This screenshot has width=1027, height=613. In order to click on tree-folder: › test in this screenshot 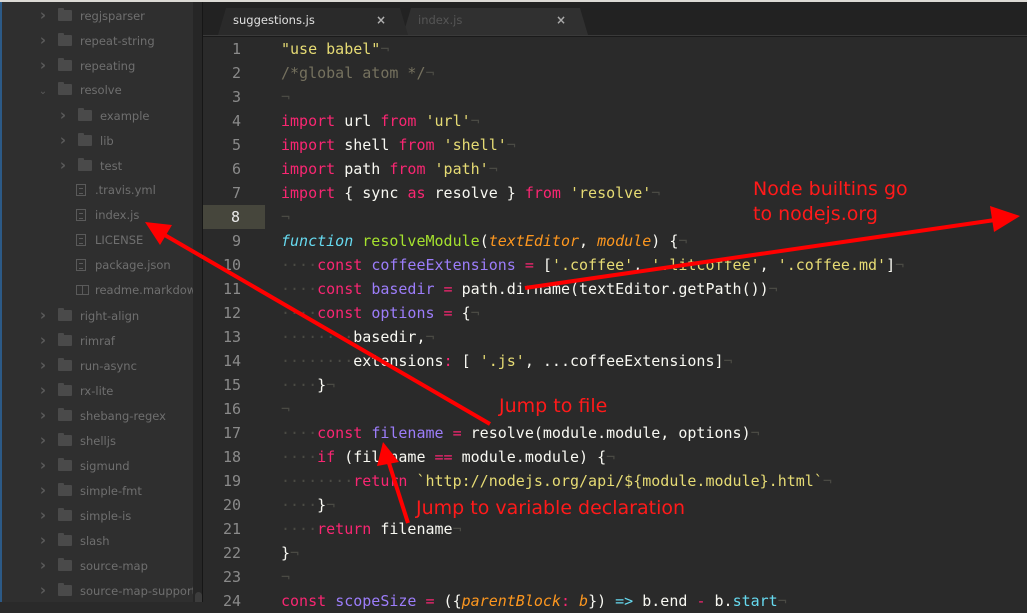, I will do `click(89, 165)`.